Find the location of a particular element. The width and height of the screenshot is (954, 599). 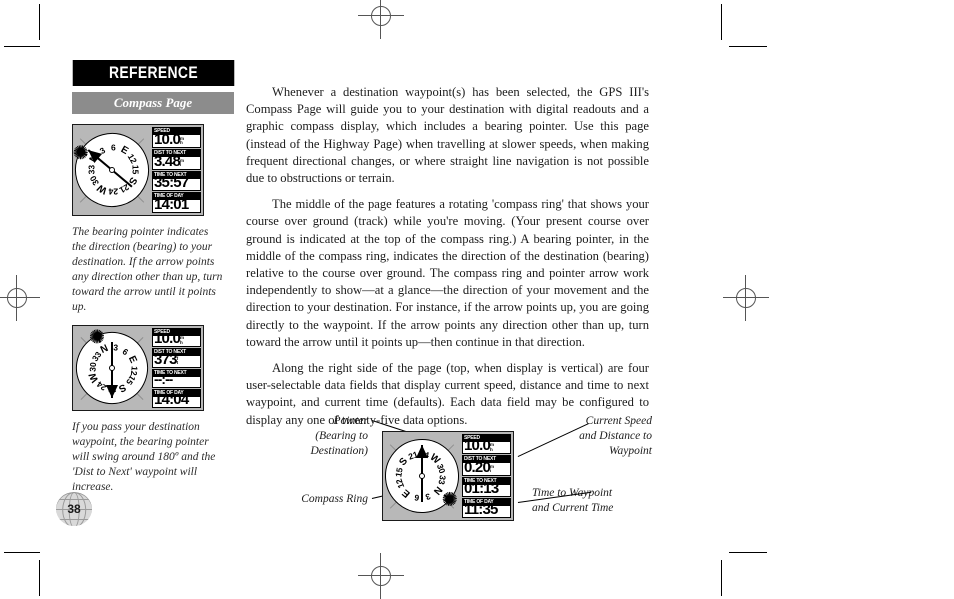

data-field: TIME TO NEXT 01:13 is located at coordinates (486, 486).